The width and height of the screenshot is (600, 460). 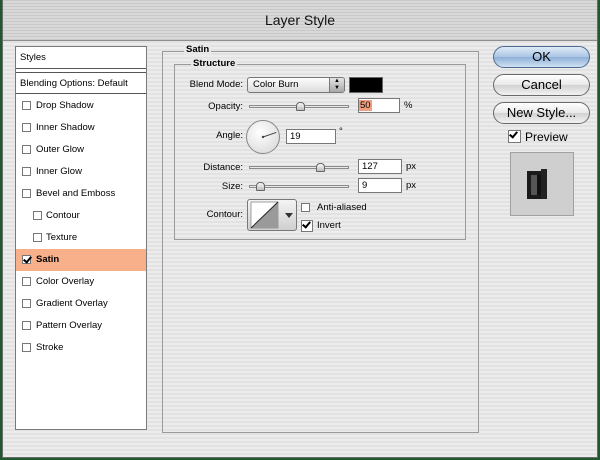 I want to click on distance-label: Distance:, so click(x=223, y=167).